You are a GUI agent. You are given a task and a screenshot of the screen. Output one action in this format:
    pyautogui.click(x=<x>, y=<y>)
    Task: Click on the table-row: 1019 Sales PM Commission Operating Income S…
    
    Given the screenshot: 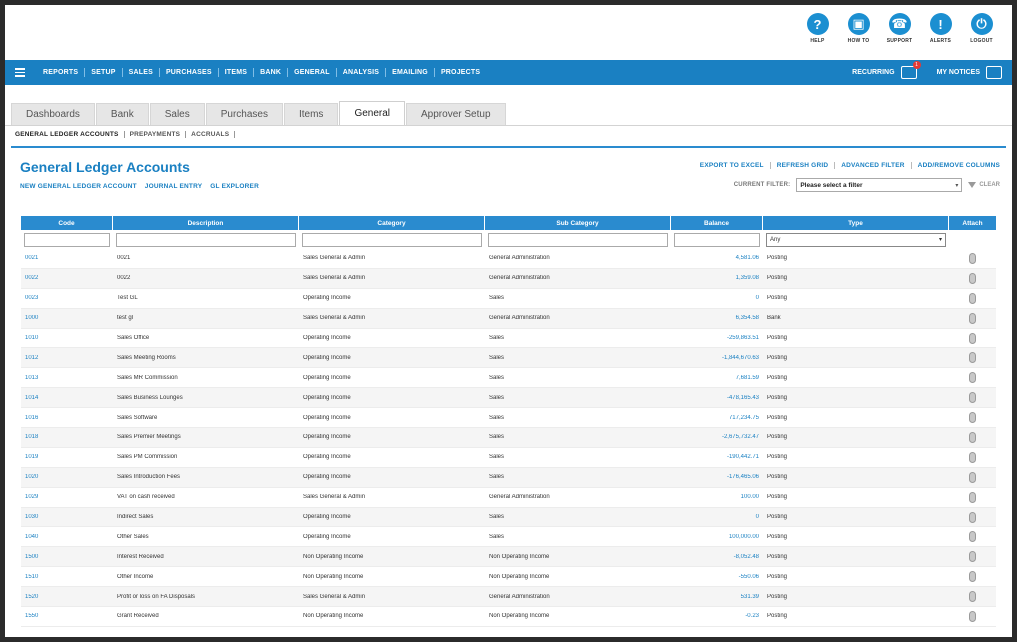 What is the action you would take?
    pyautogui.click(x=508, y=458)
    